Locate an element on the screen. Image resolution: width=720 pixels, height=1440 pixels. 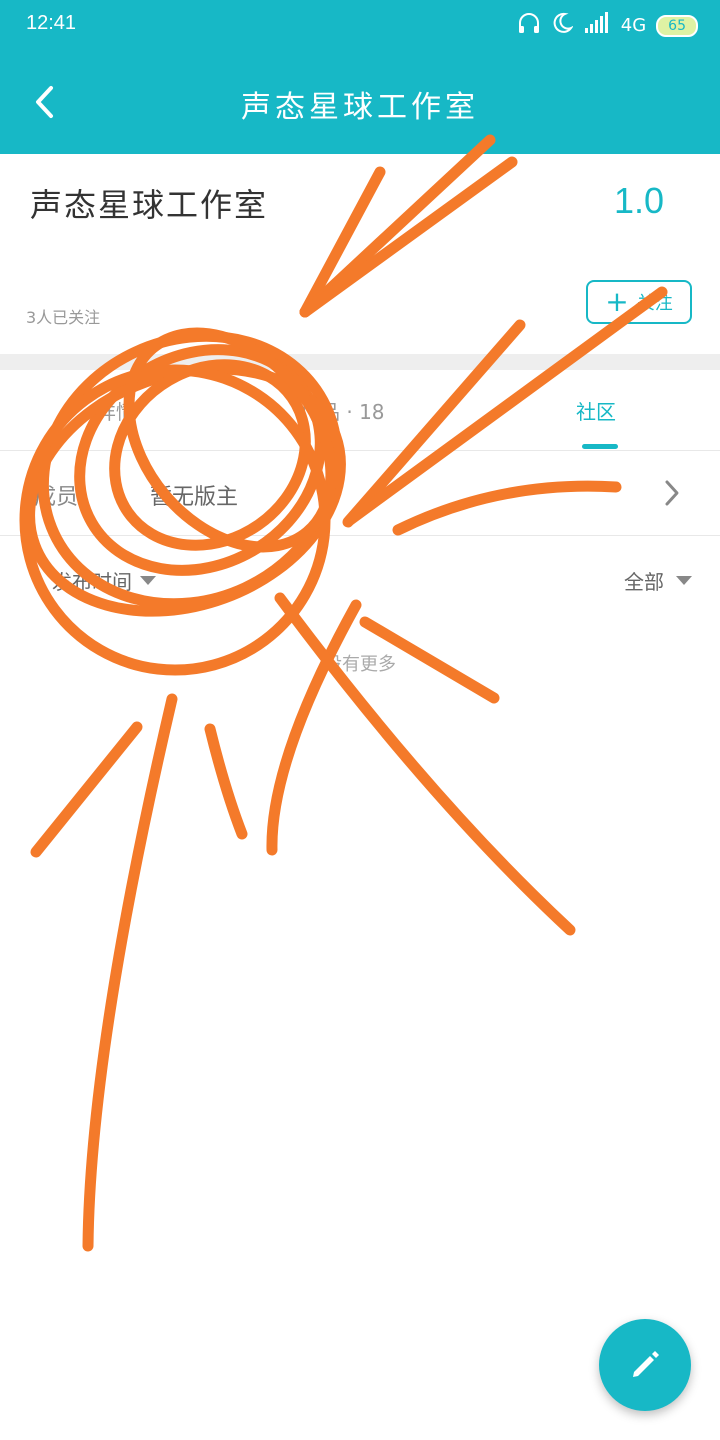
compose-button is located at coordinates (645, 1365).